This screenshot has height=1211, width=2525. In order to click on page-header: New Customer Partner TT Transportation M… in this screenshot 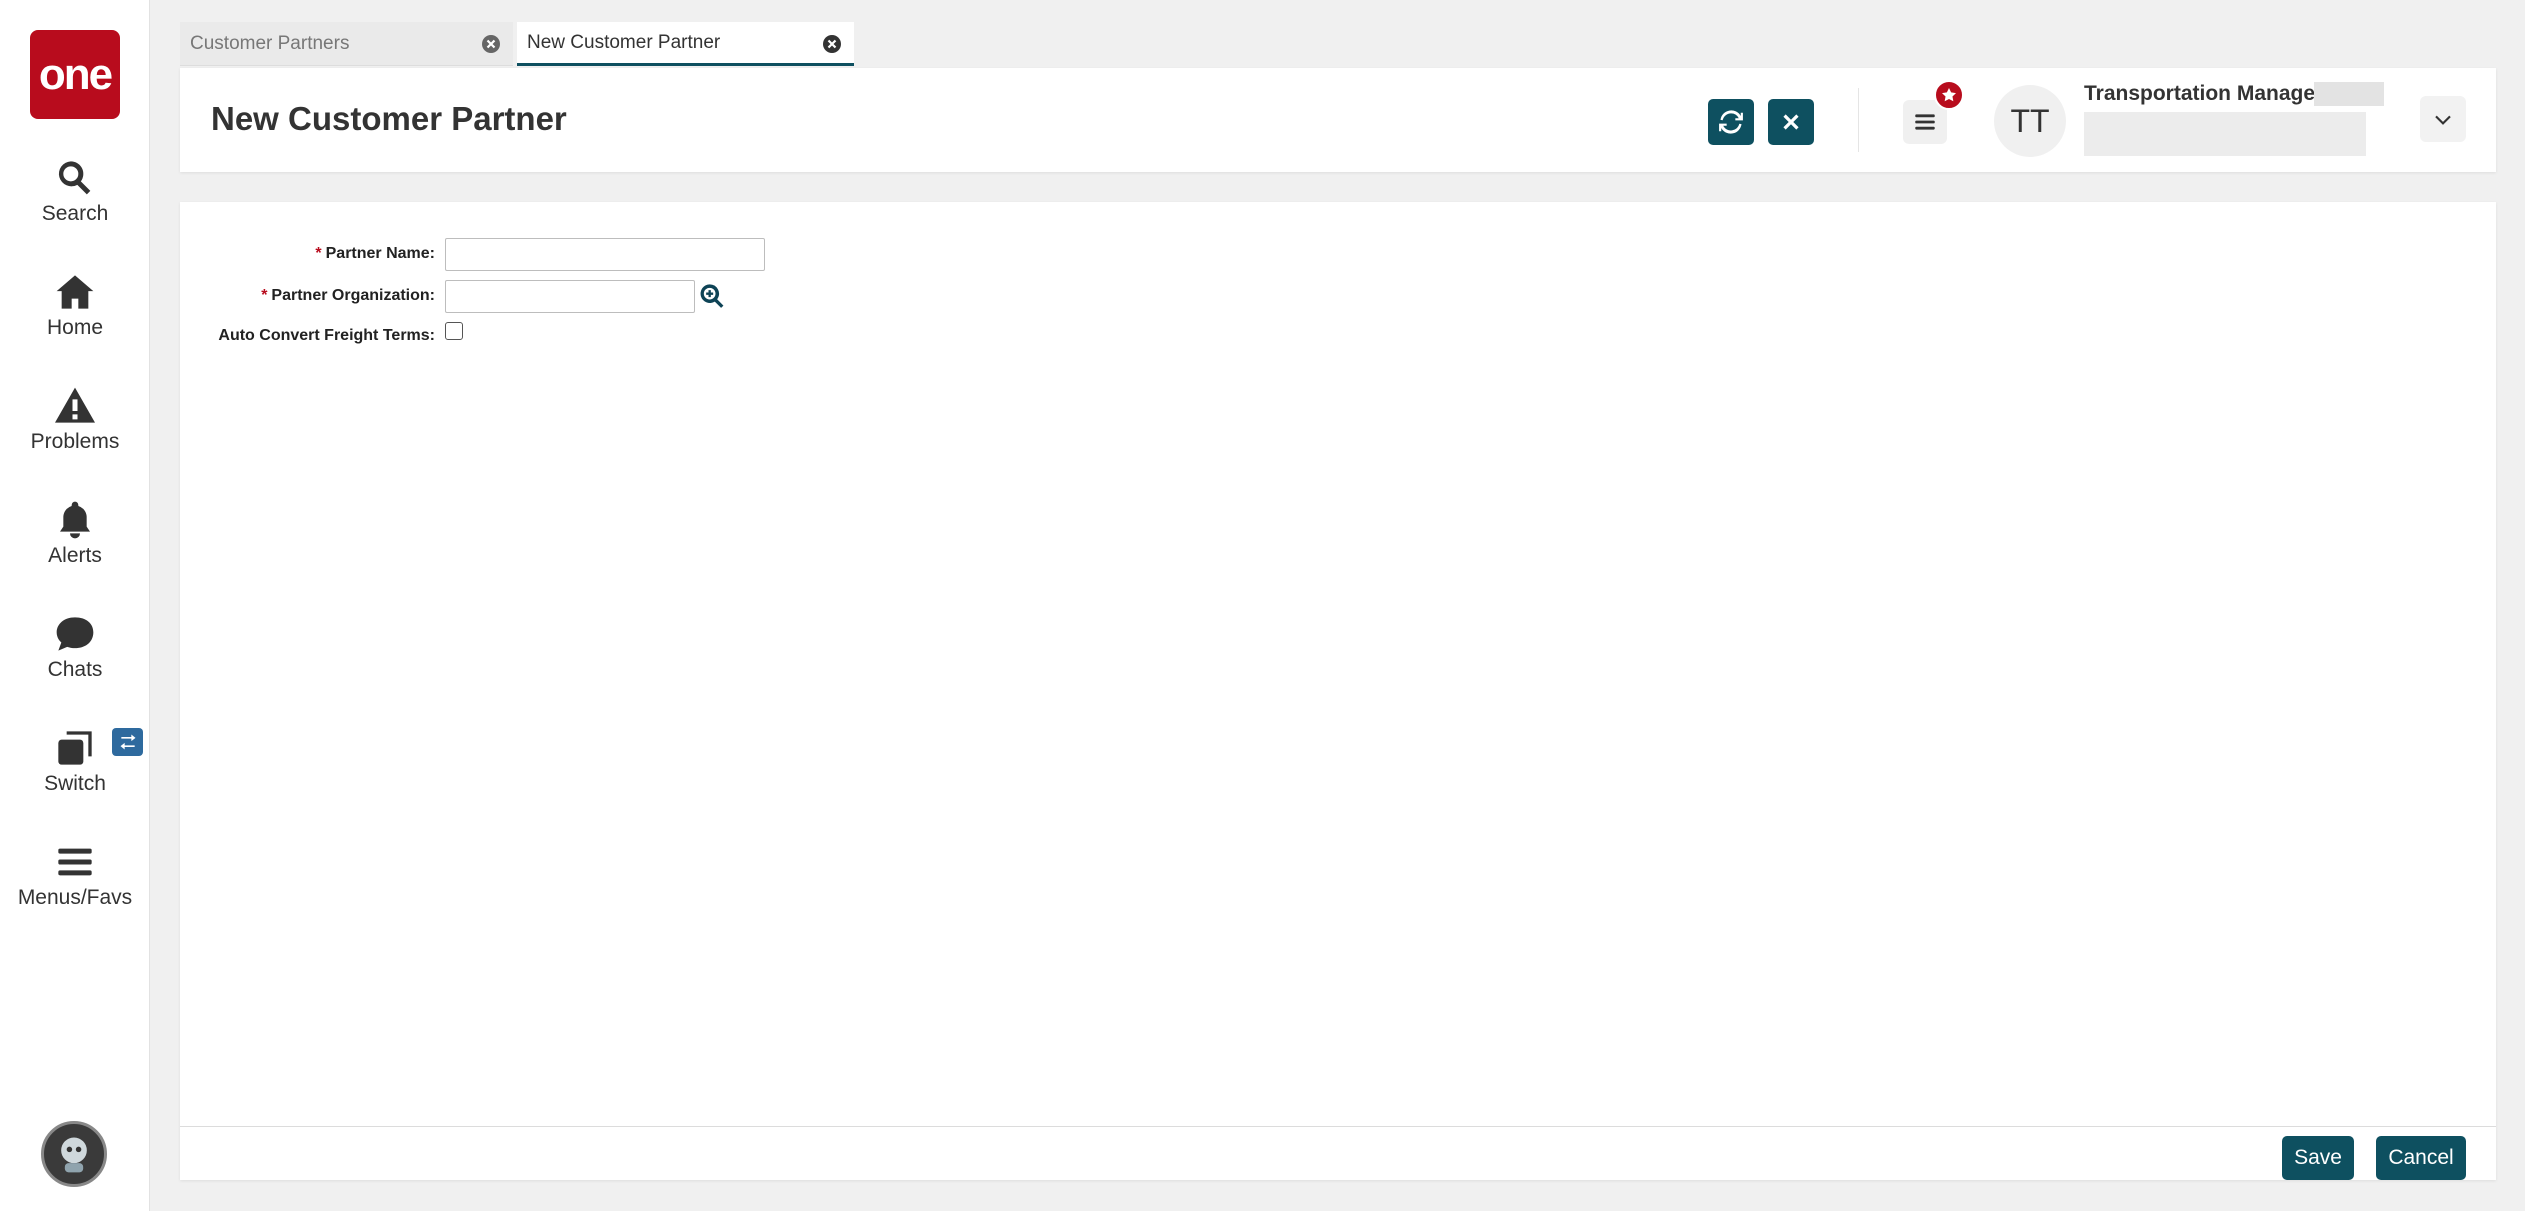, I will do `click(1338, 120)`.